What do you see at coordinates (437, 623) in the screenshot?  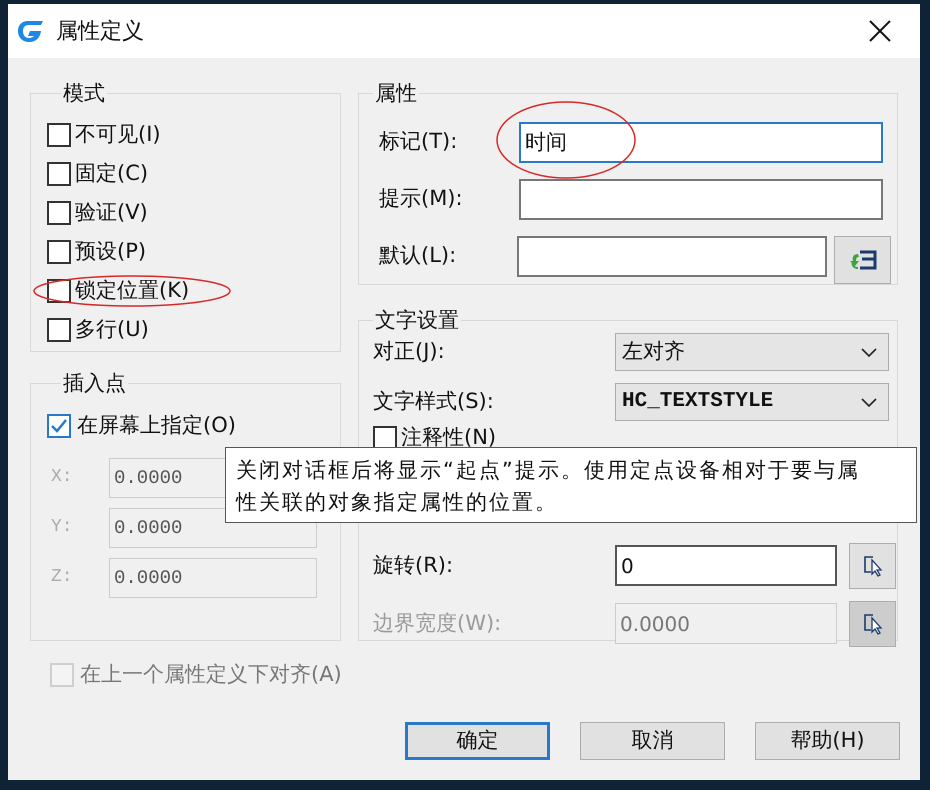 I see `field-label: 边界宽度(W):` at bounding box center [437, 623].